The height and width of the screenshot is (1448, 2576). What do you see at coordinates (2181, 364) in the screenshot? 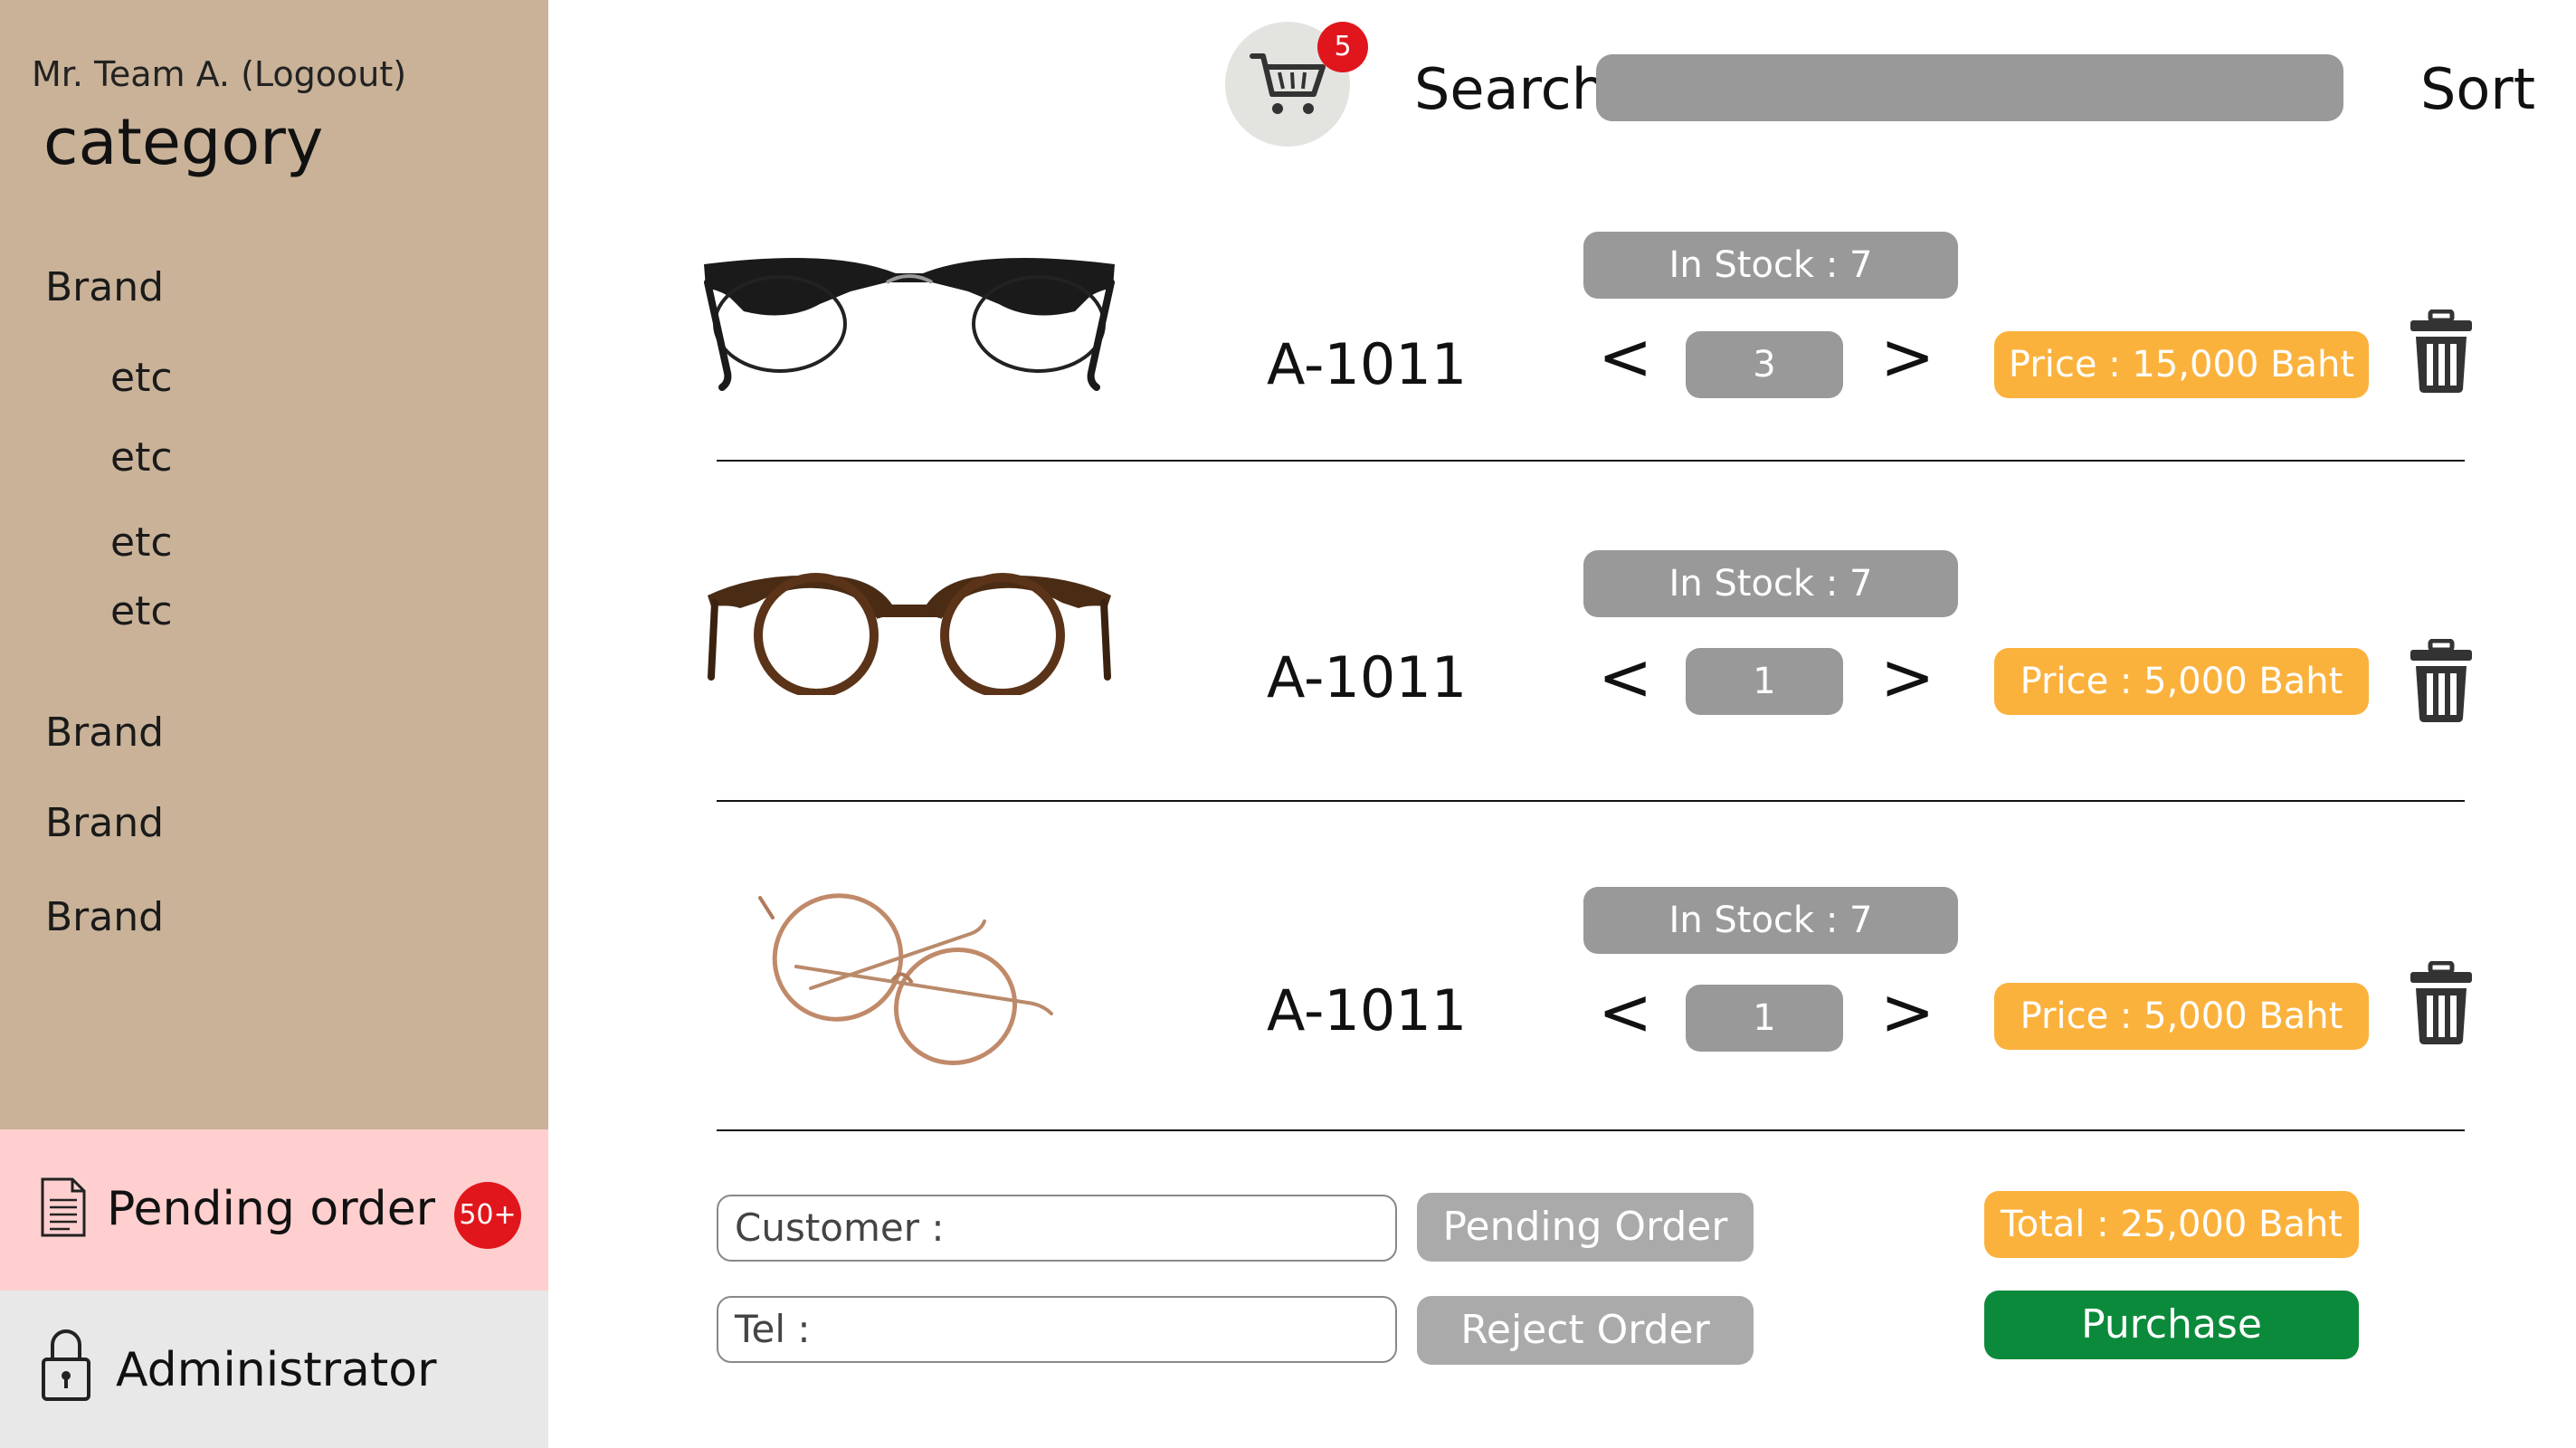
I see `price-badge: Price : 15,000 Baht` at bounding box center [2181, 364].